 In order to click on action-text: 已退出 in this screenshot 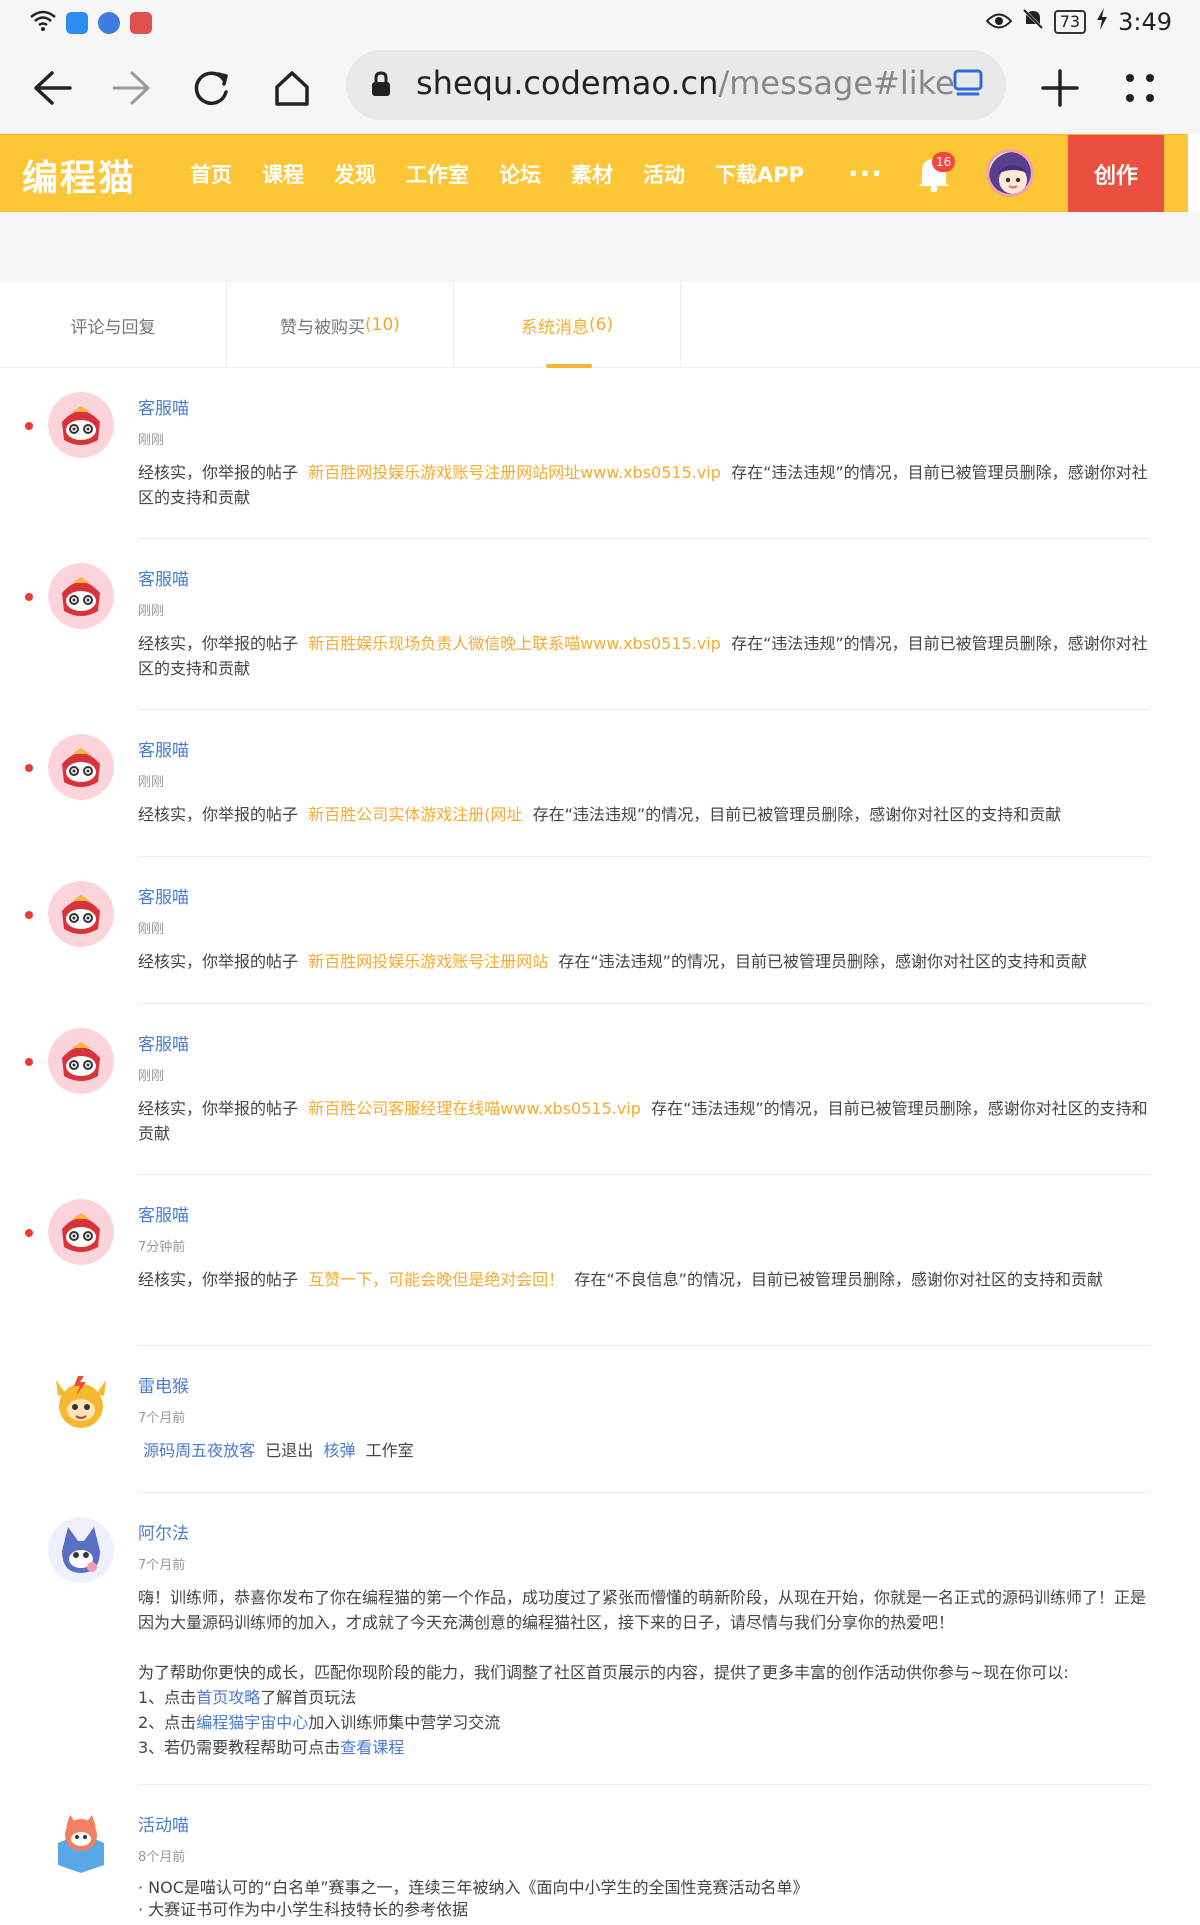, I will do `click(289, 1450)`.